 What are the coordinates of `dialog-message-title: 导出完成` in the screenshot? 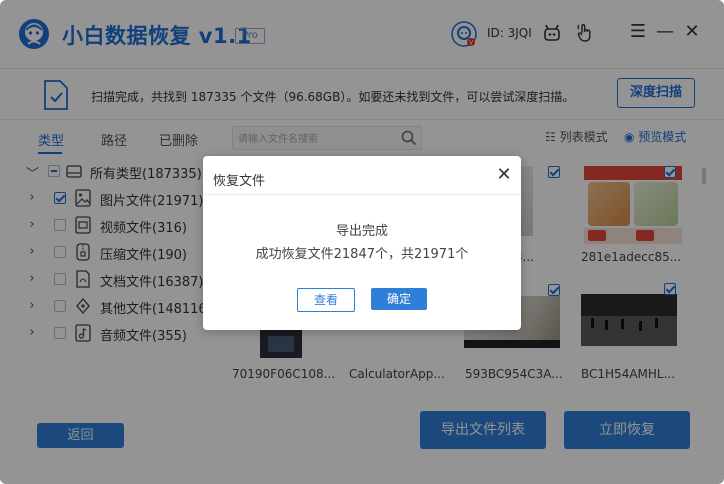 It's located at (361, 231).